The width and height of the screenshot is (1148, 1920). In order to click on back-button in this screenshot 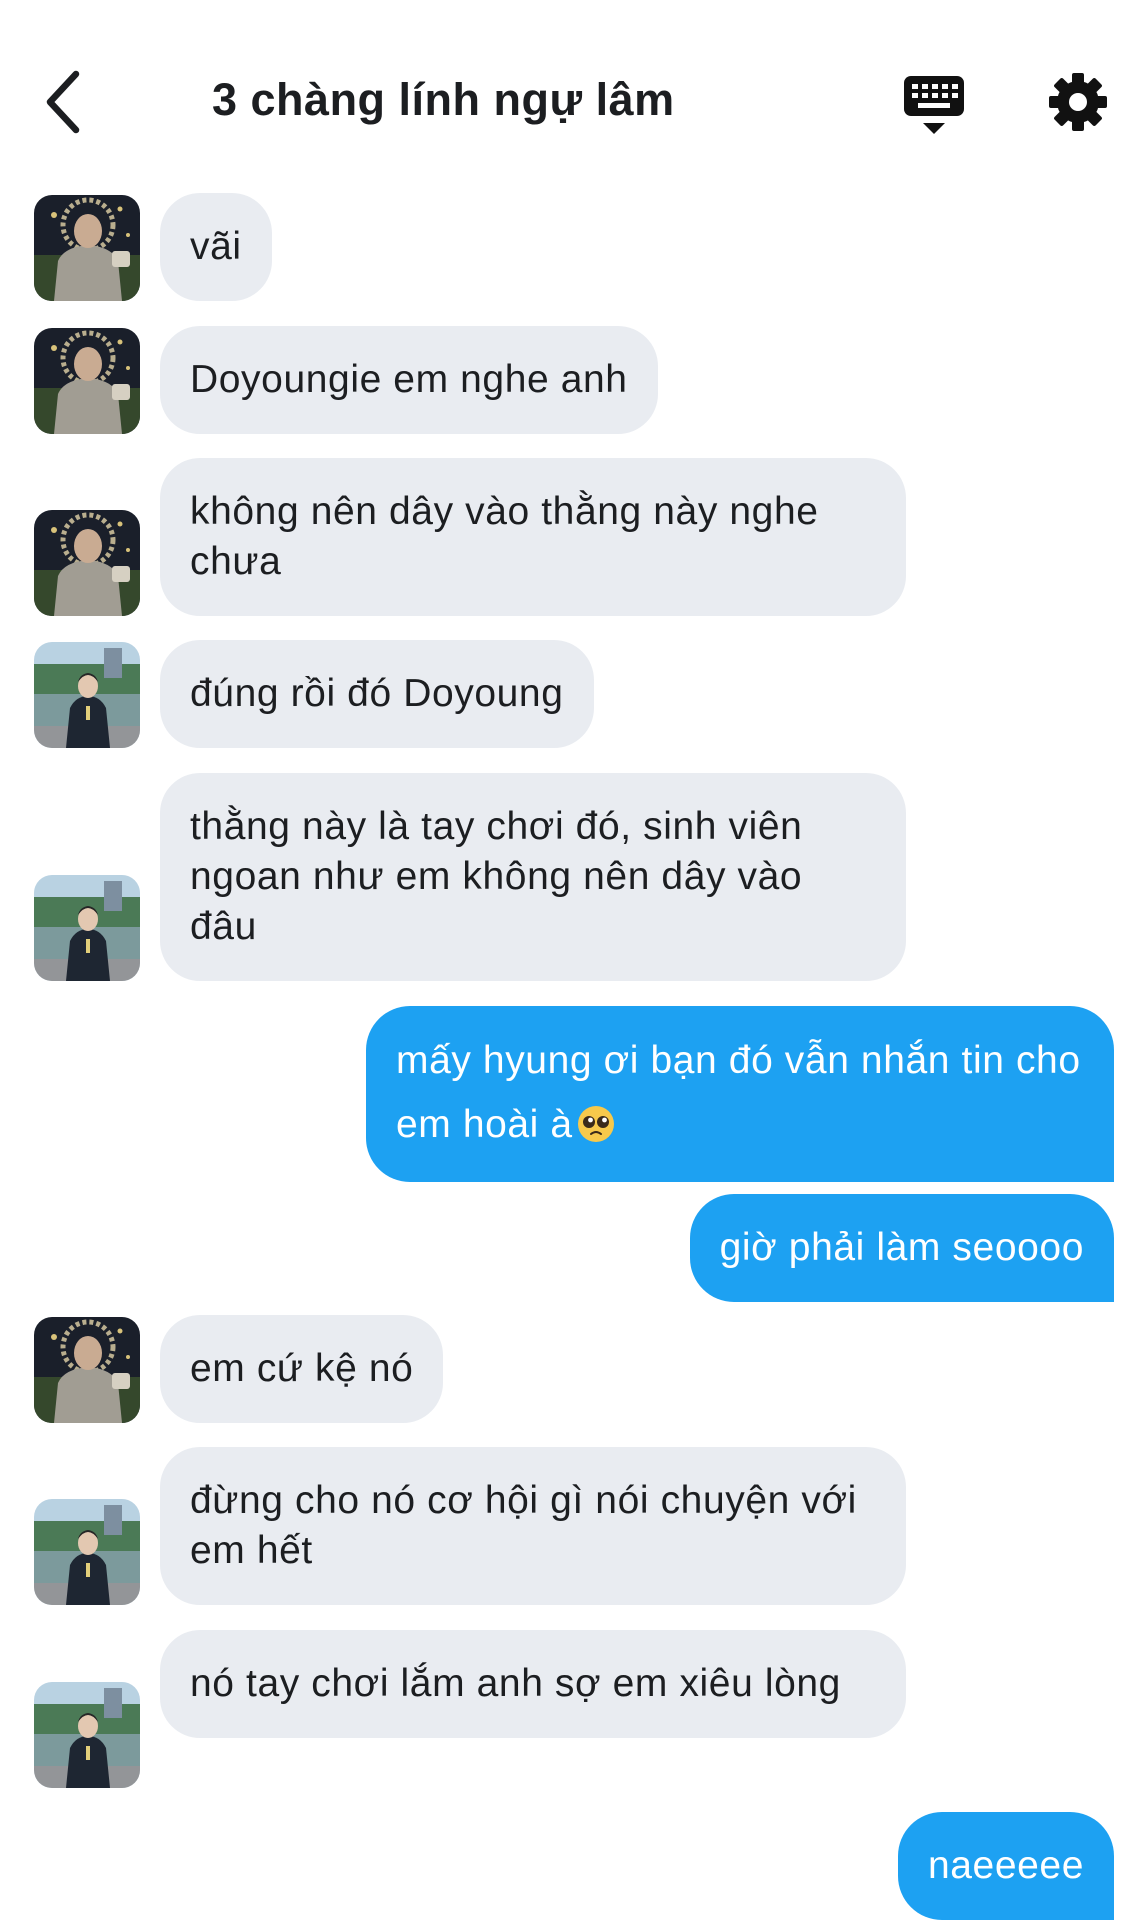, I will do `click(70, 102)`.